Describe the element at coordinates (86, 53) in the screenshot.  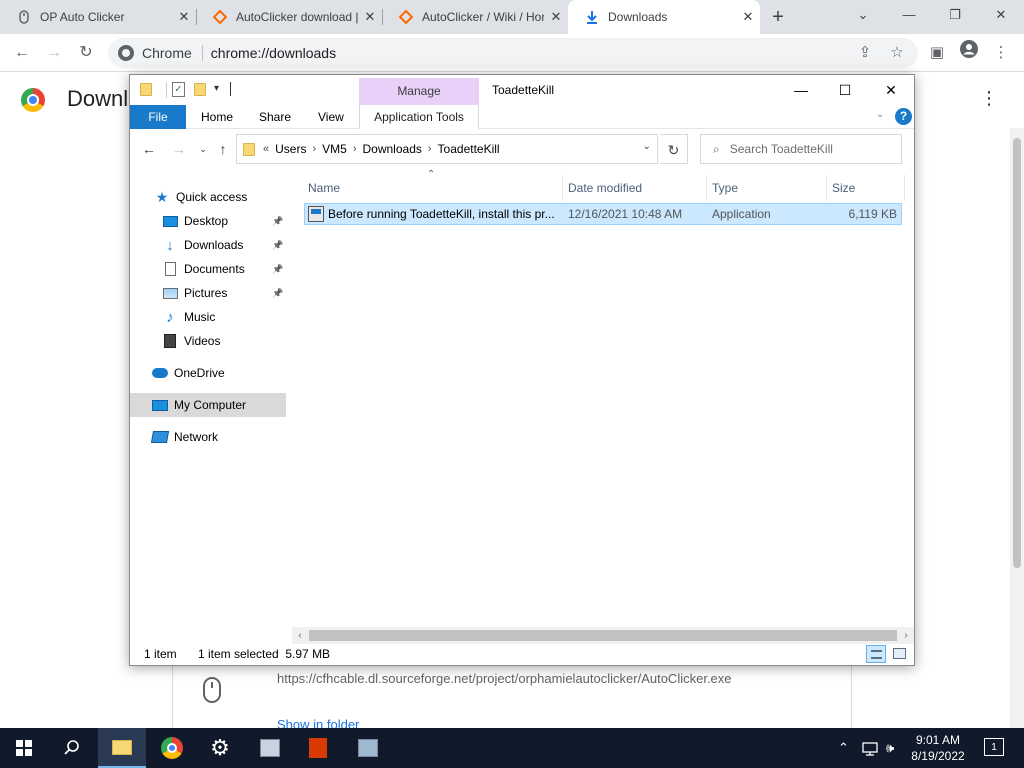
I see `reload-button: ↻` at that location.